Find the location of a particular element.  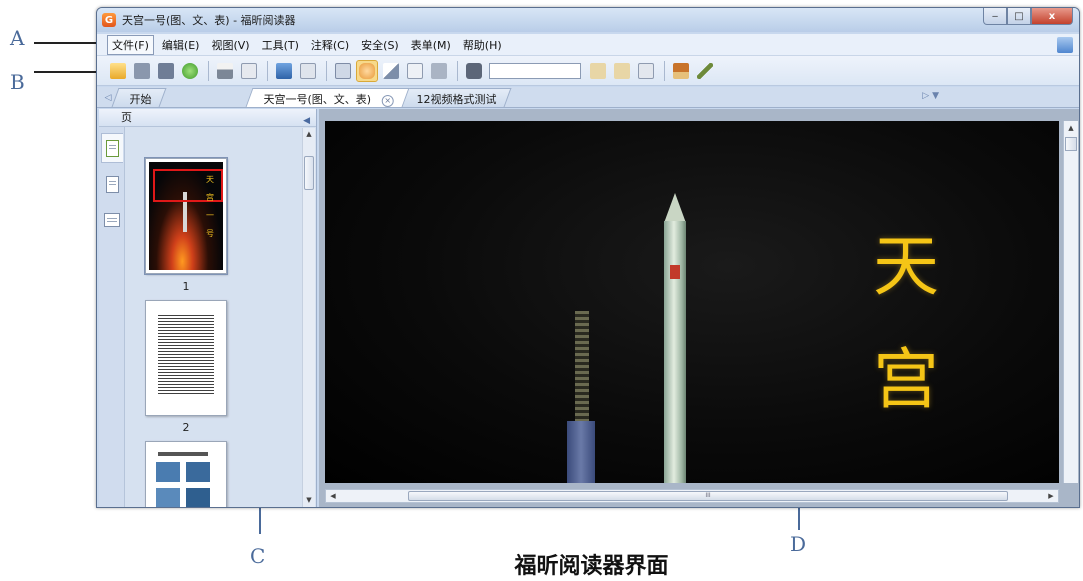

text-icon is located at coordinates (415, 70).